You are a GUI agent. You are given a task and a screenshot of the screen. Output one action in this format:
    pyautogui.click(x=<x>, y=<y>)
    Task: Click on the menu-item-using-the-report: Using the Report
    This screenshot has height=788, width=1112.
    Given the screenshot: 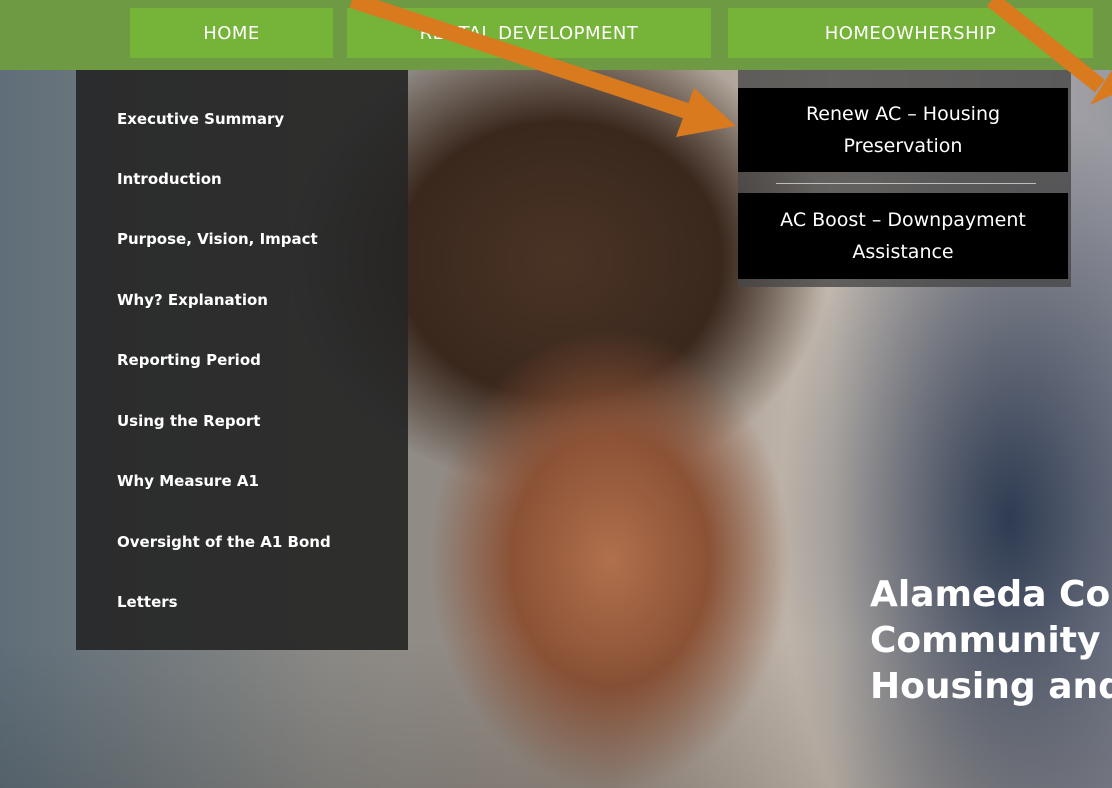 What is the action you would take?
    pyautogui.click(x=188, y=421)
    